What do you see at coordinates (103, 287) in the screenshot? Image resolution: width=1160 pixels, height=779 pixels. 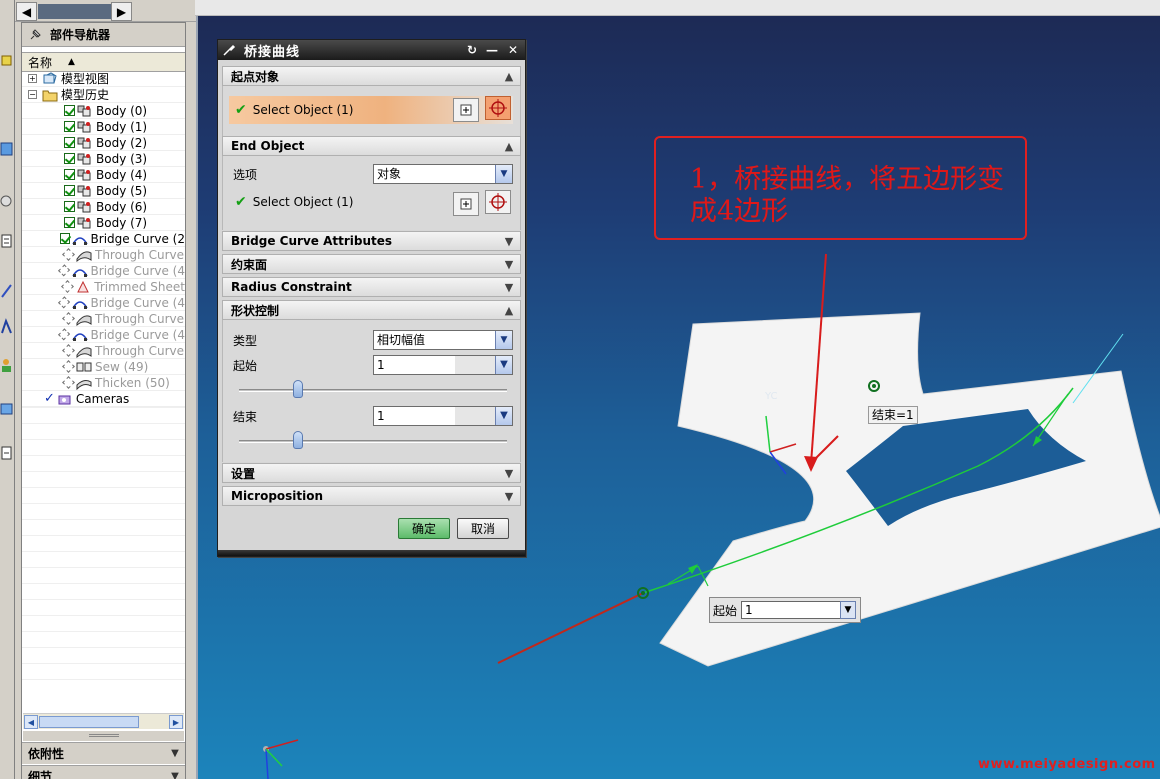 I see `tree-item: Trimmed Sheet` at bounding box center [103, 287].